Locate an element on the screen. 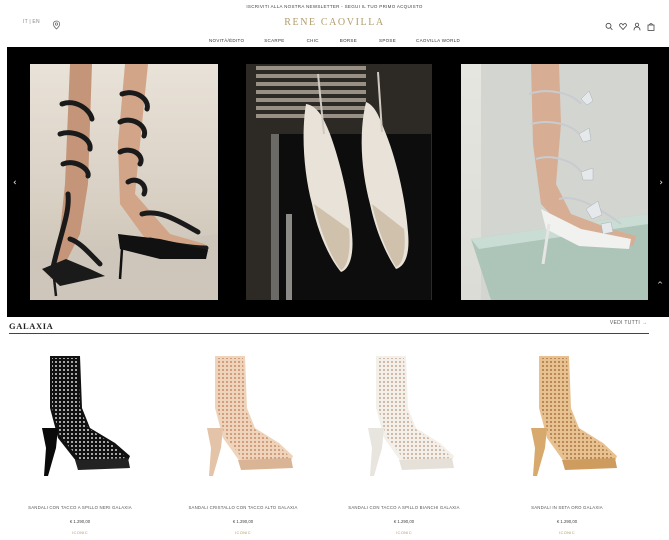 The image size is (669, 540). bag-icon is located at coordinates (651, 24).